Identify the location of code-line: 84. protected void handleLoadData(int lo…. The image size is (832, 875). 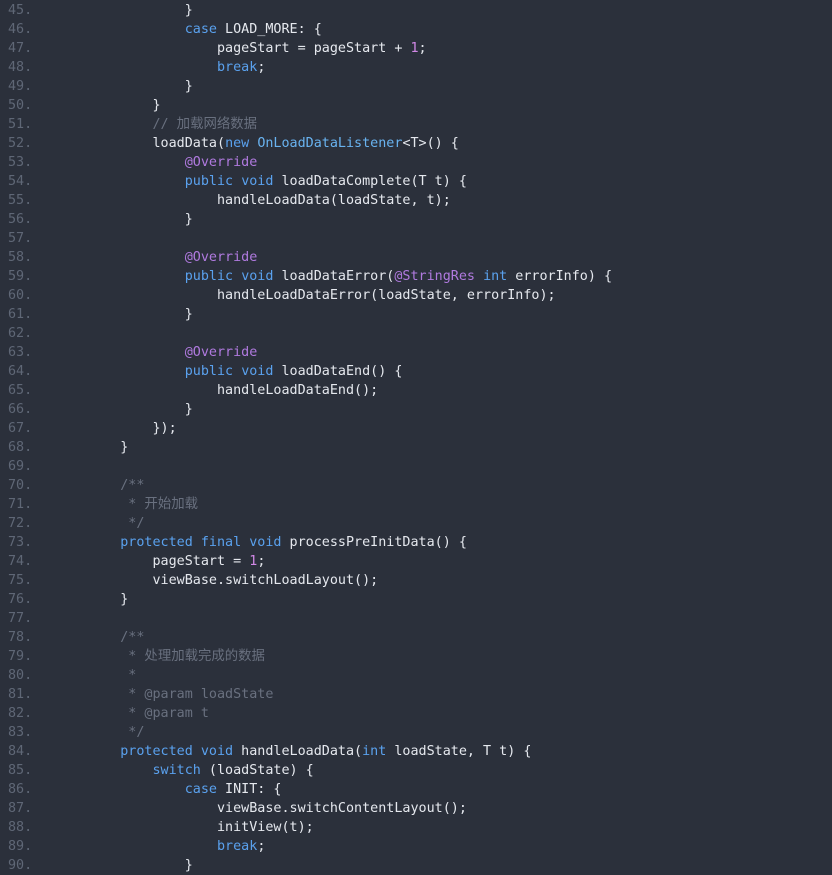
(306, 751).